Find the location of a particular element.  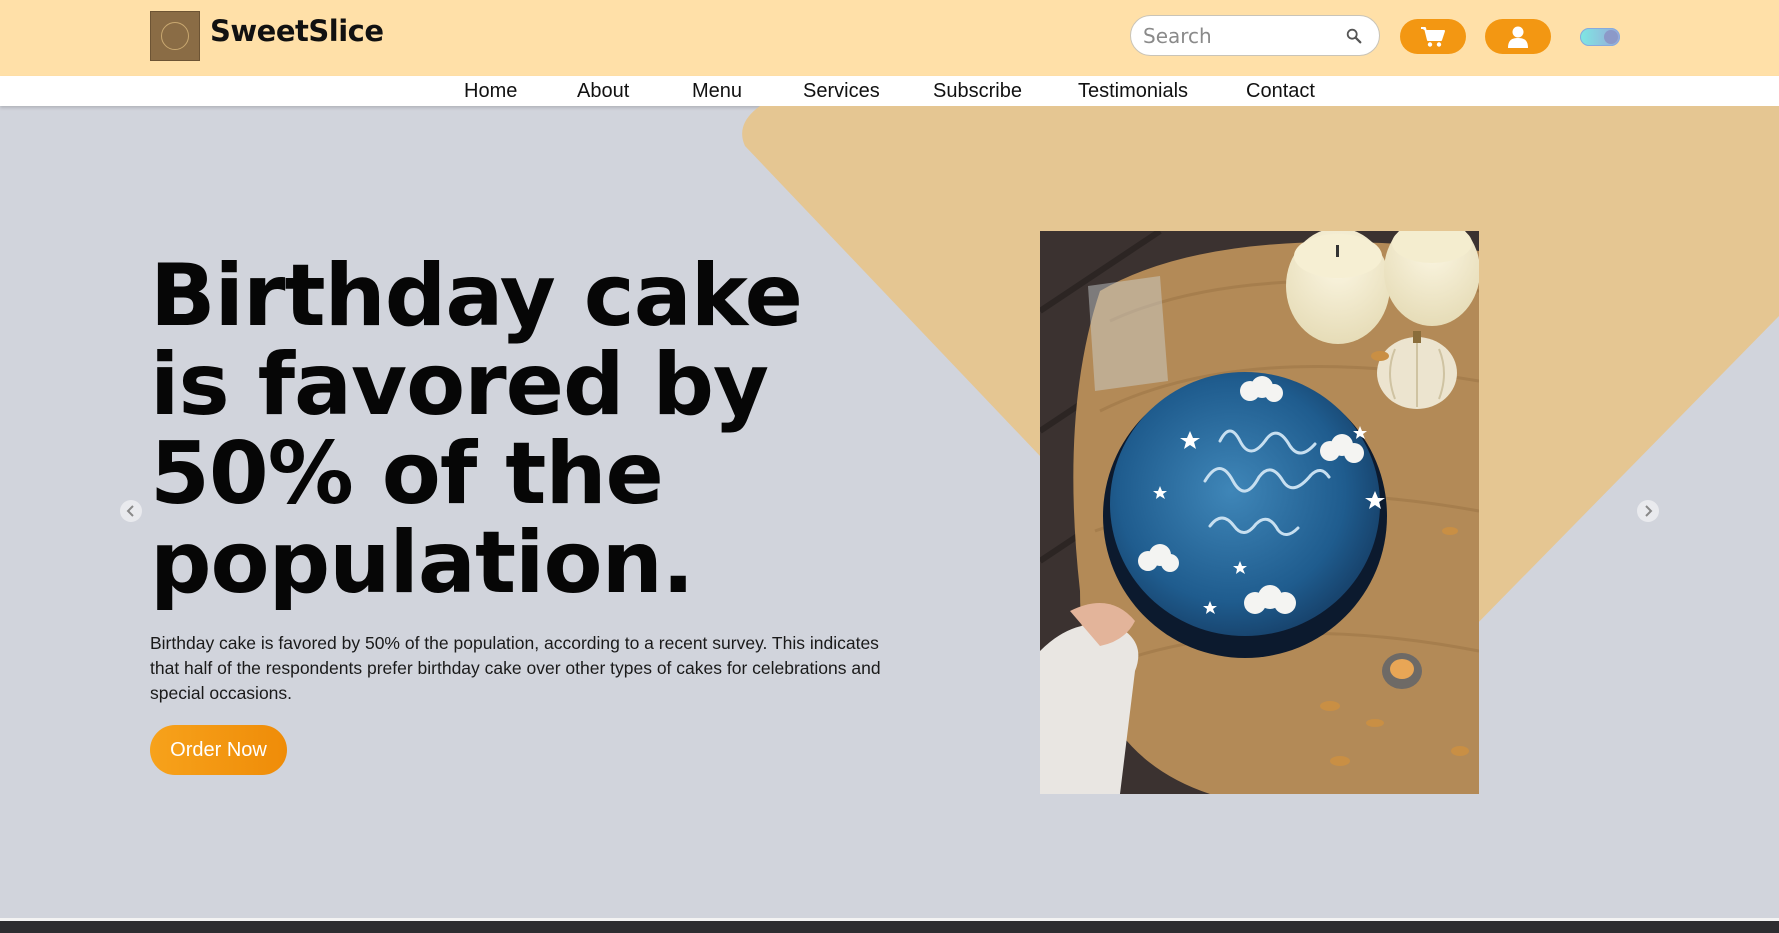

nav-home: Home is located at coordinates (490, 91).